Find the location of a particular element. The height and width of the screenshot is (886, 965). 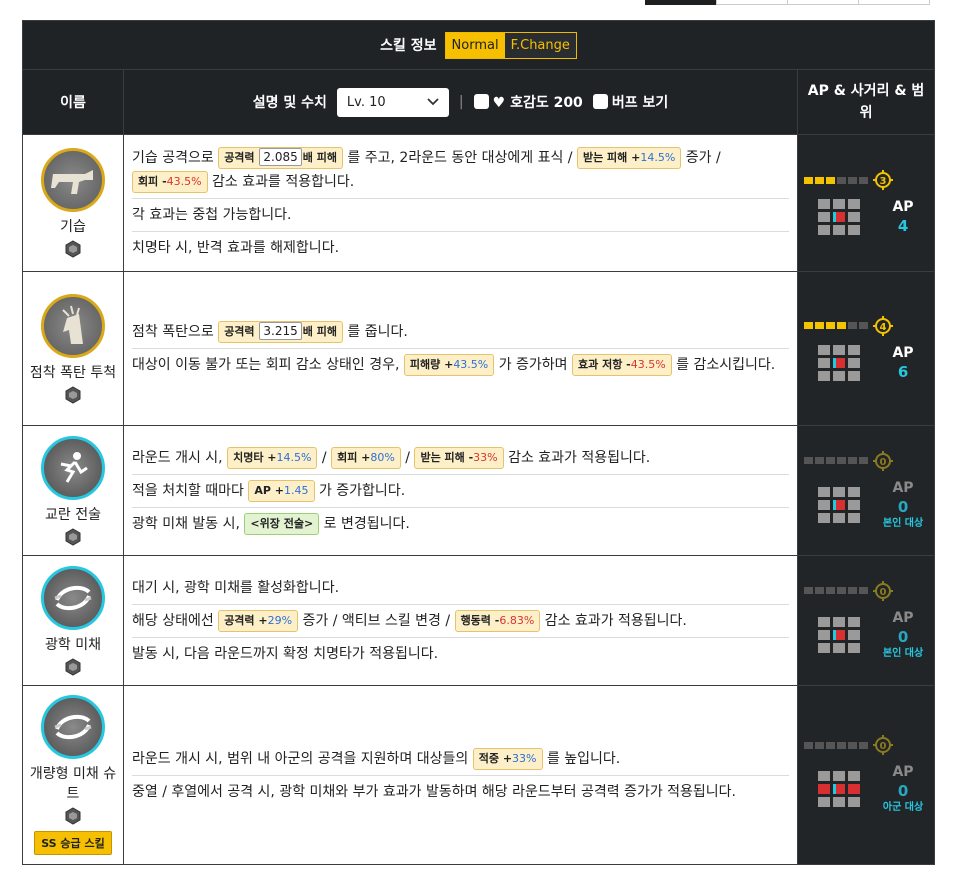

desc-text: 증가 / 액티브 스킬 변경 / is located at coordinates (376, 620).